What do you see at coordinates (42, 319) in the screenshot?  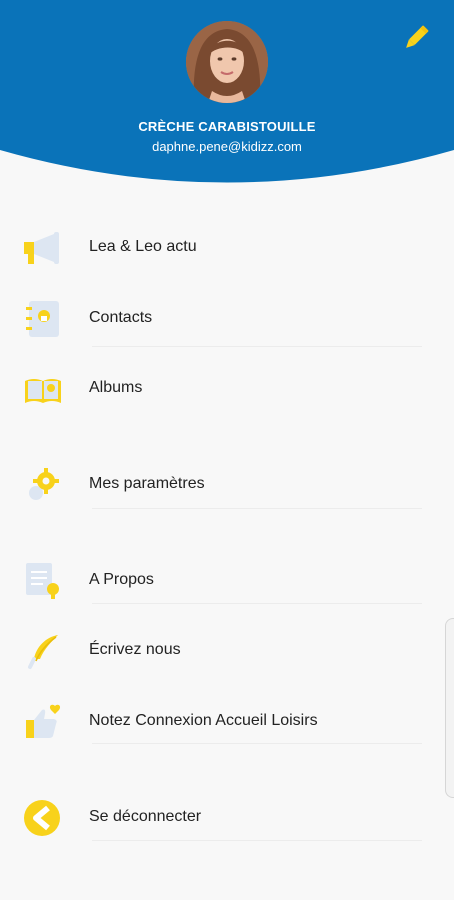 I see `address-book-icon` at bounding box center [42, 319].